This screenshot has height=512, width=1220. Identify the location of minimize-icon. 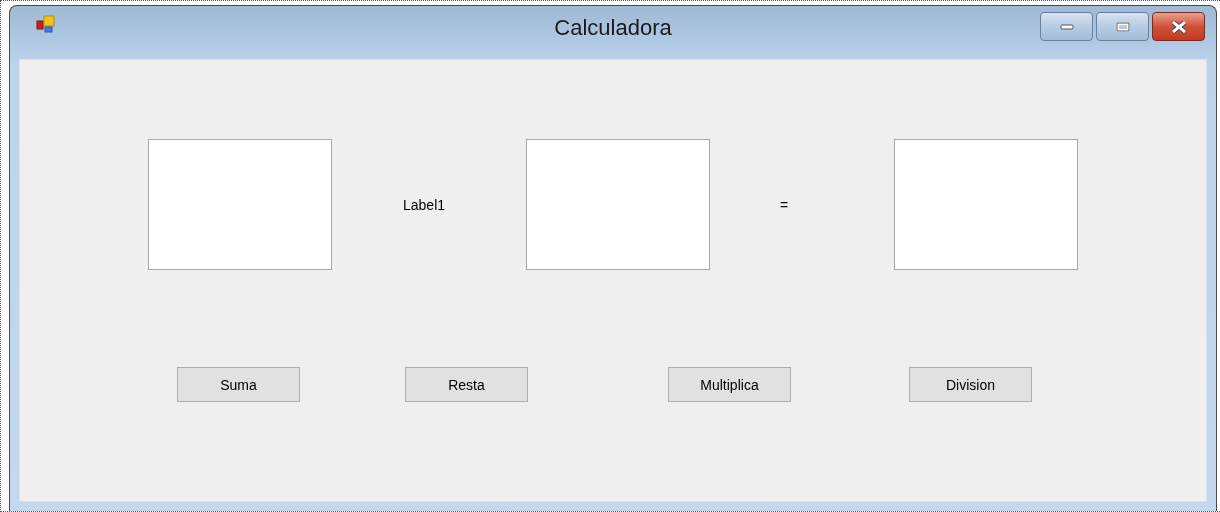
(1066, 26).